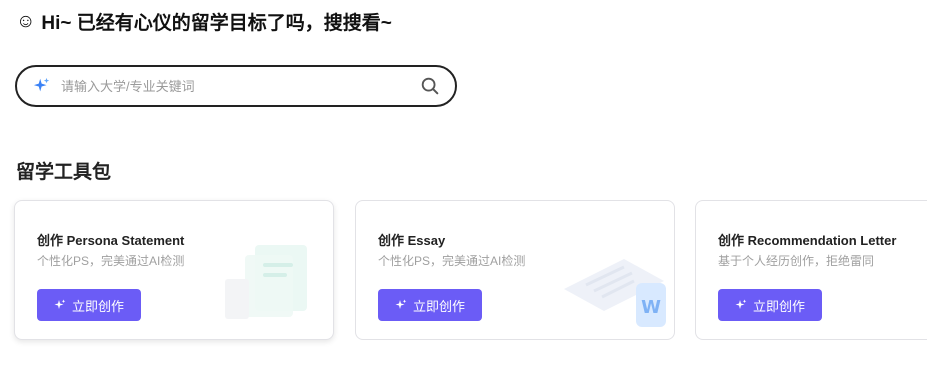 The height and width of the screenshot is (376, 927). I want to click on greeting-heading: ☺ Hi~ 已经有心仪的留学目标了吗，搜搜看~, so click(204, 21).